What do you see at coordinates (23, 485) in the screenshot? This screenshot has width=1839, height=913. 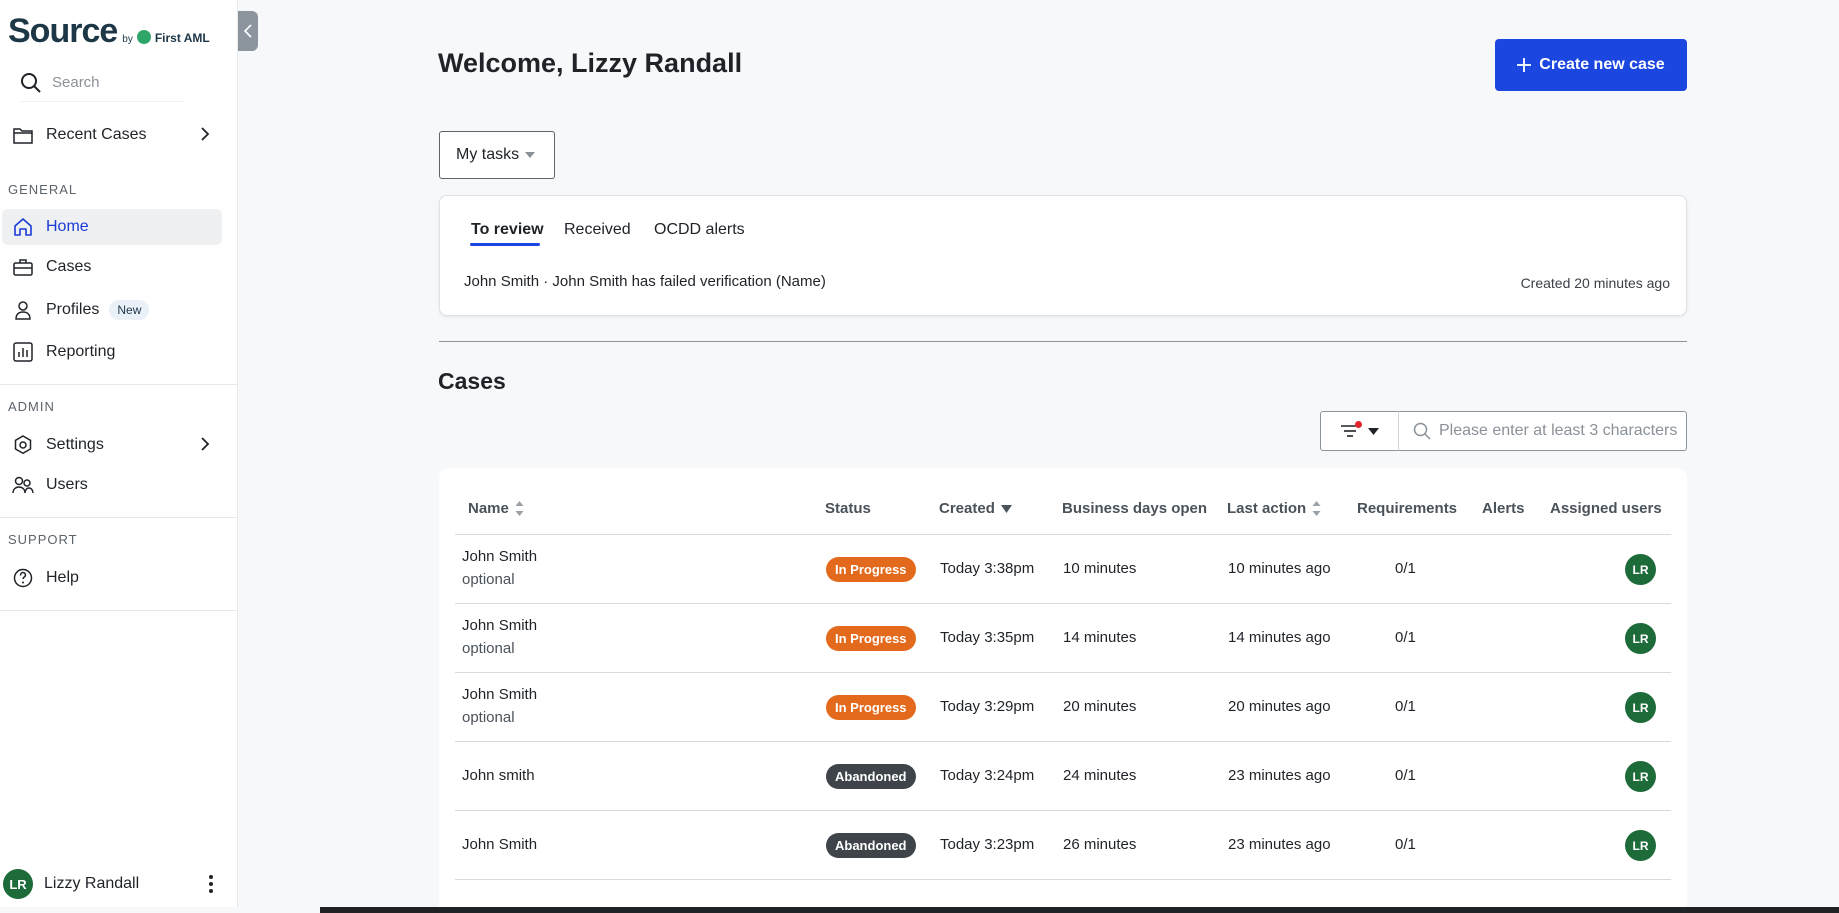 I see `users-icon` at bounding box center [23, 485].